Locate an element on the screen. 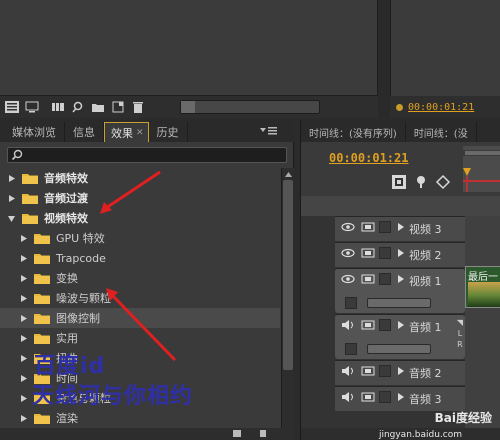 The image size is (500, 440). project-scrollbar is located at coordinates (250, 107).